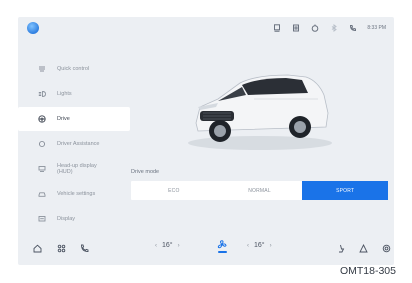 This screenshot has height=283, width=412. I want to click on car-icon, so click(42, 194).